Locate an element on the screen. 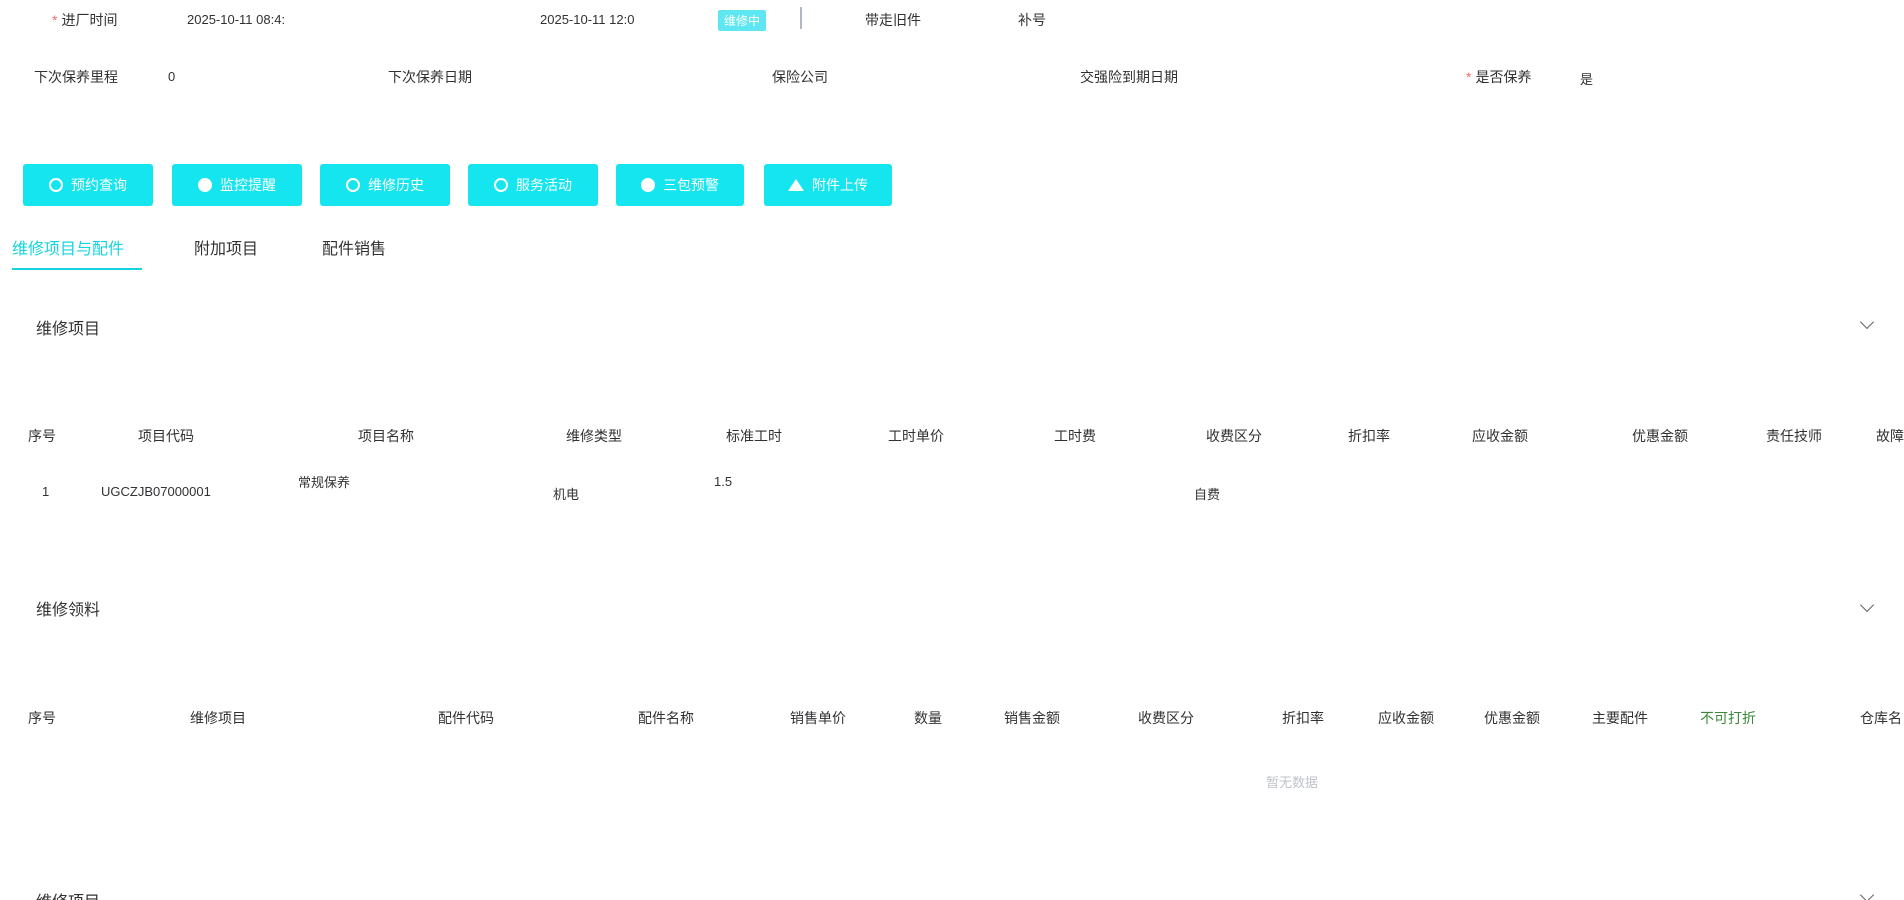 This screenshot has width=1904, height=900. button-label: 三包预警 is located at coordinates (691, 185).